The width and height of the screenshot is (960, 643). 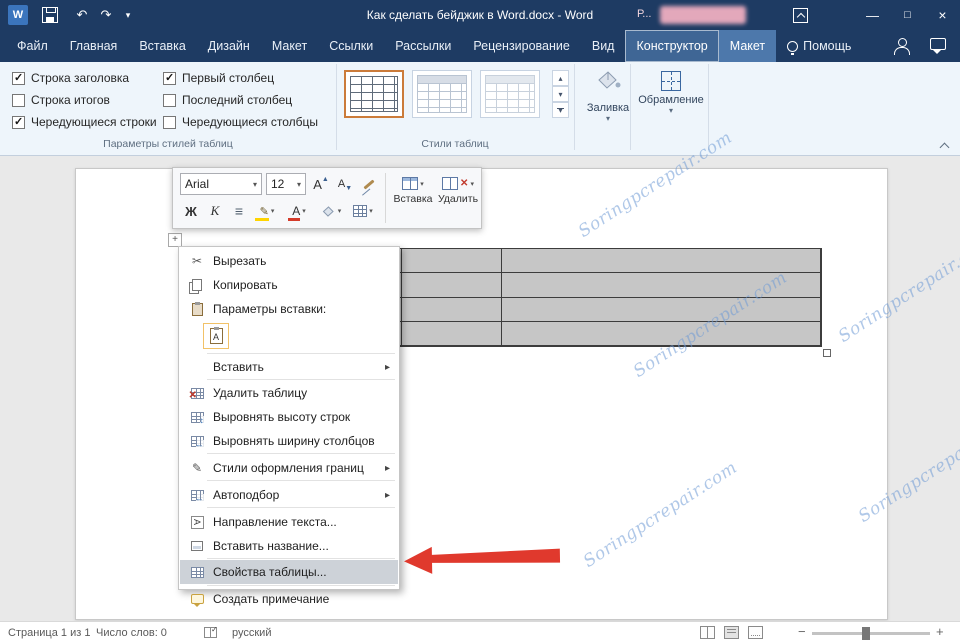 What do you see at coordinates (827, 353) in the screenshot?
I see `table-resize-handle` at bounding box center [827, 353].